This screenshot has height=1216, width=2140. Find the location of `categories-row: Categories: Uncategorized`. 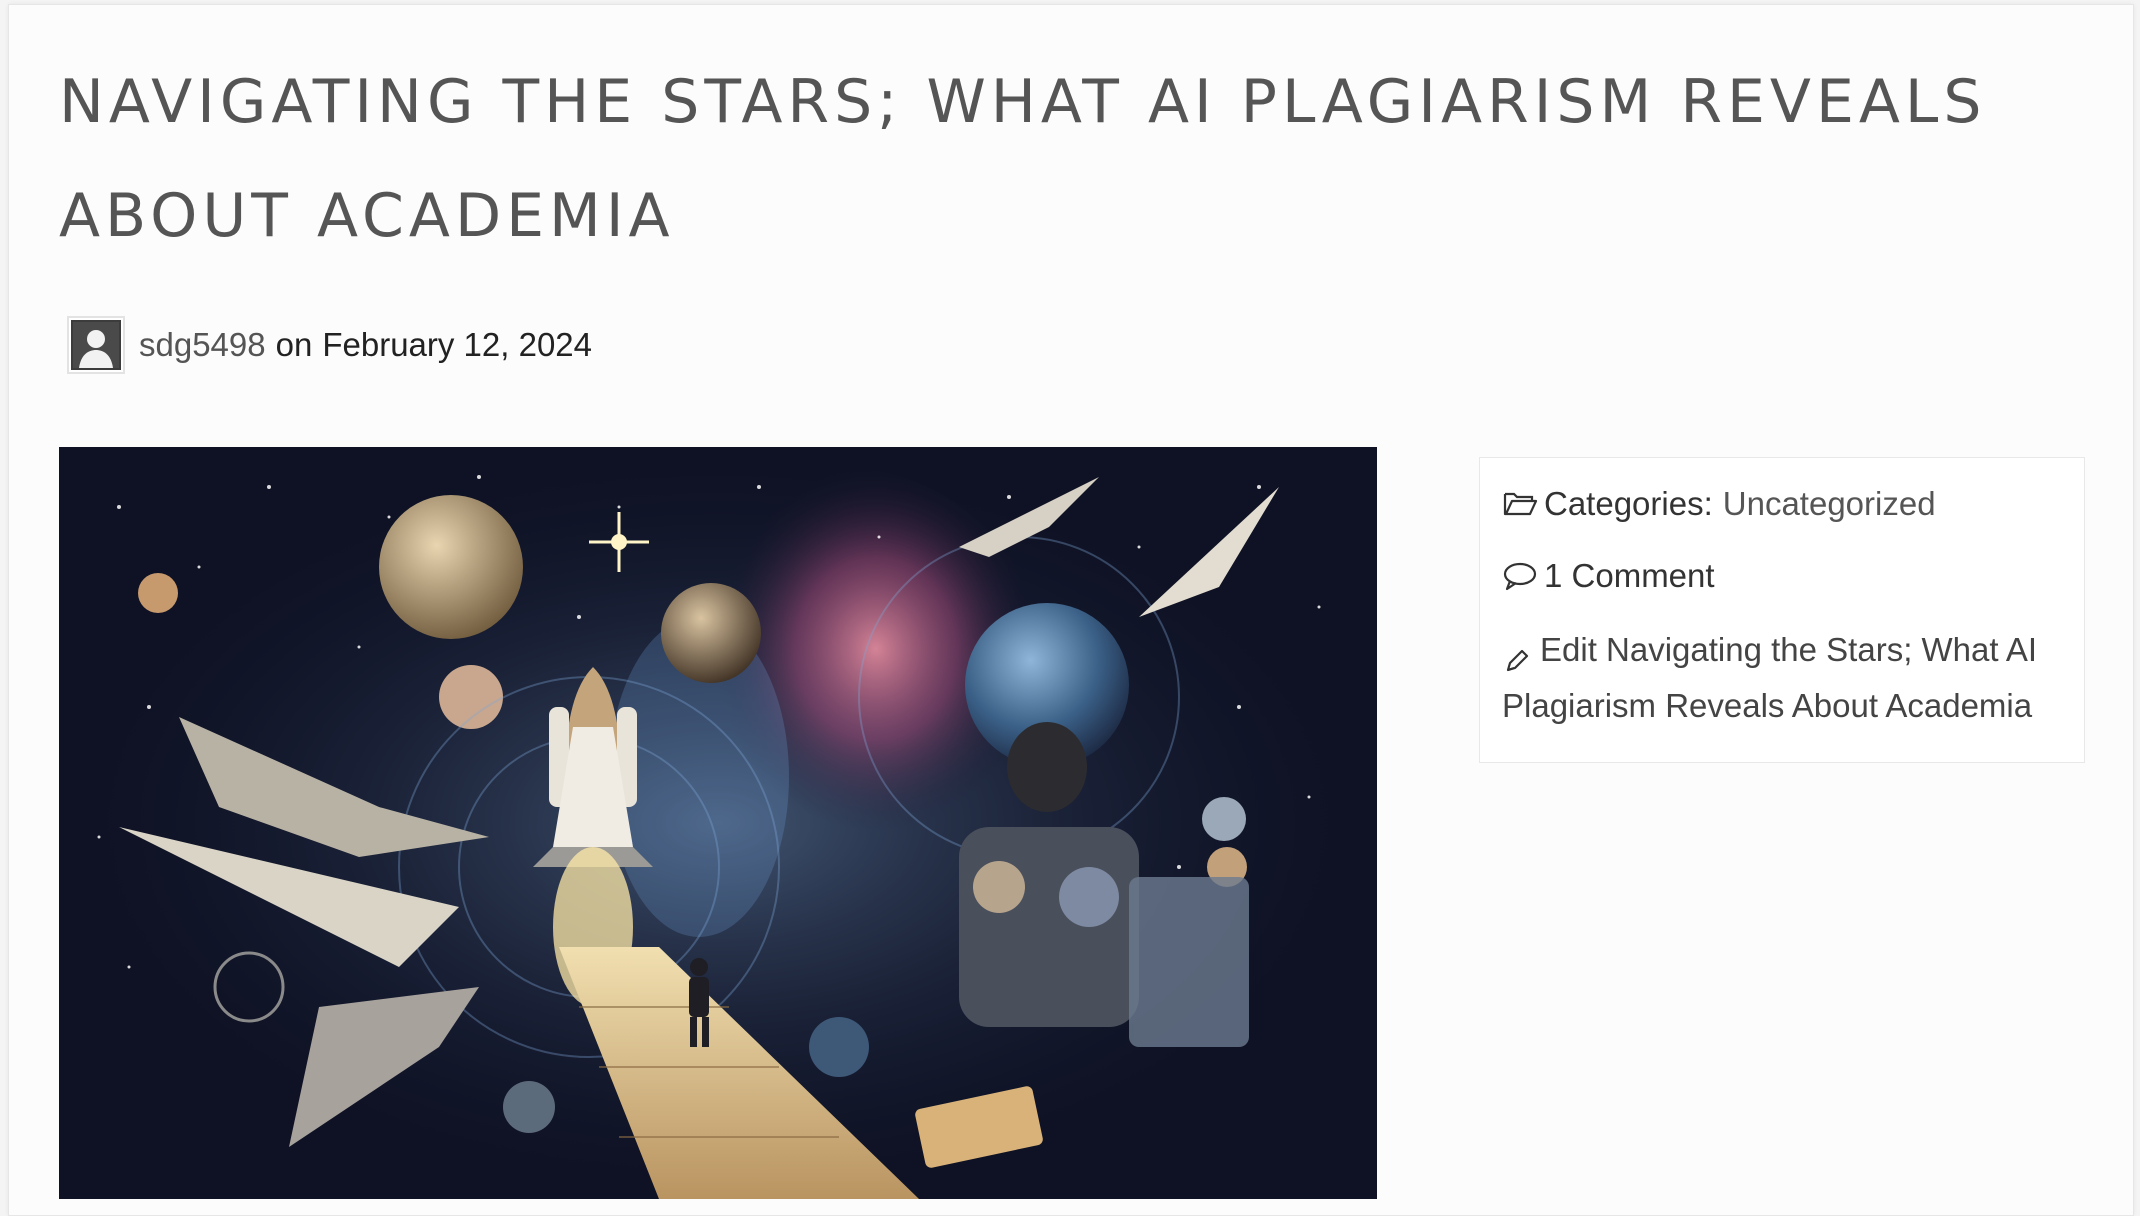

categories-row: Categories: Uncategorized is located at coordinates (1782, 504).